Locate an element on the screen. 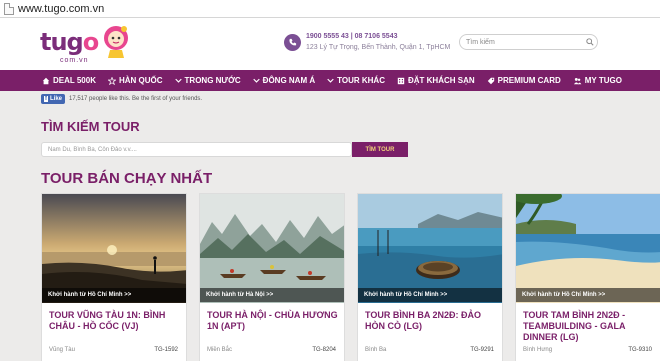 The width and height of the screenshot is (660, 361). nav-item-trong-nuoc: TRONG NƯỚC is located at coordinates (207, 80).